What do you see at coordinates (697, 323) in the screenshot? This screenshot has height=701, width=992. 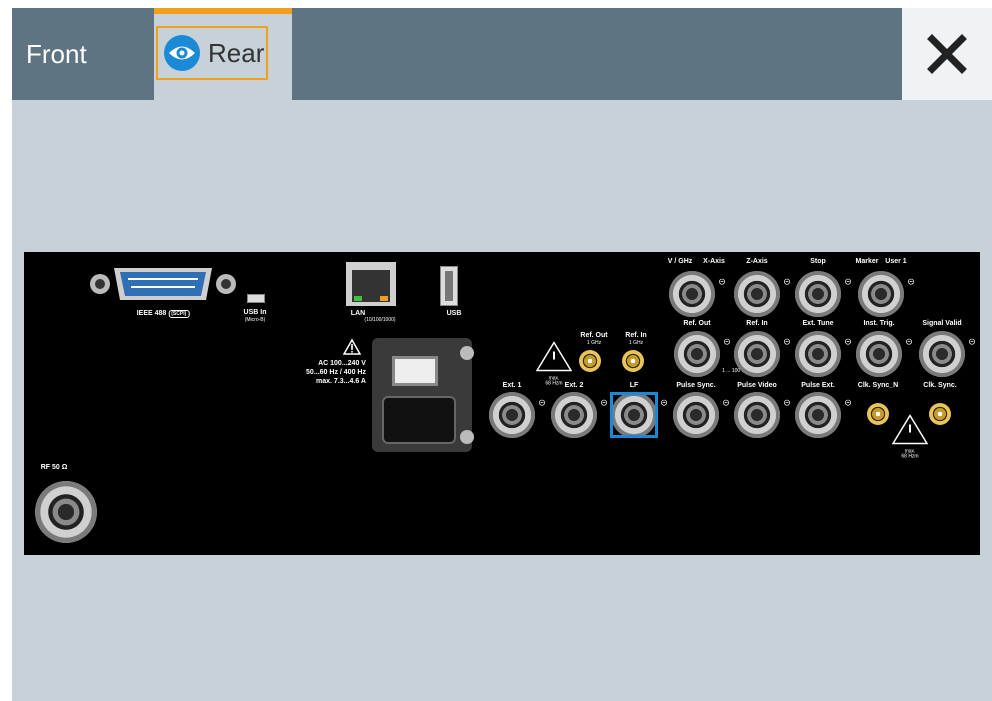 I see `port-label-ref-out: Ref. Out` at bounding box center [697, 323].